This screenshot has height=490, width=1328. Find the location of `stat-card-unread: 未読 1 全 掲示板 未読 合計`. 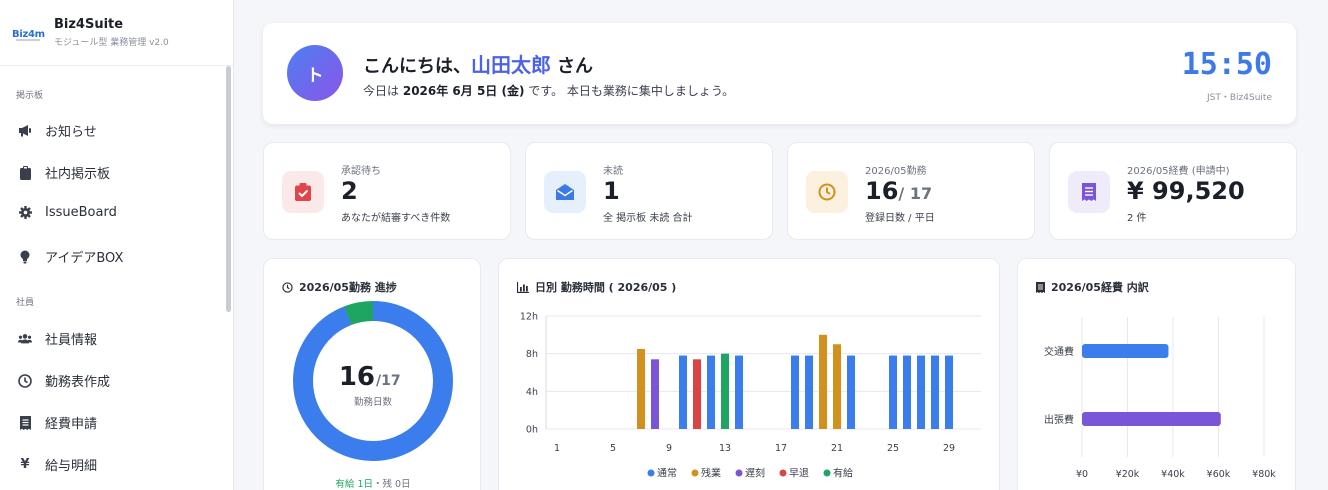

stat-card-unread: 未読 1 全 掲示板 未読 合計 is located at coordinates (649, 191).